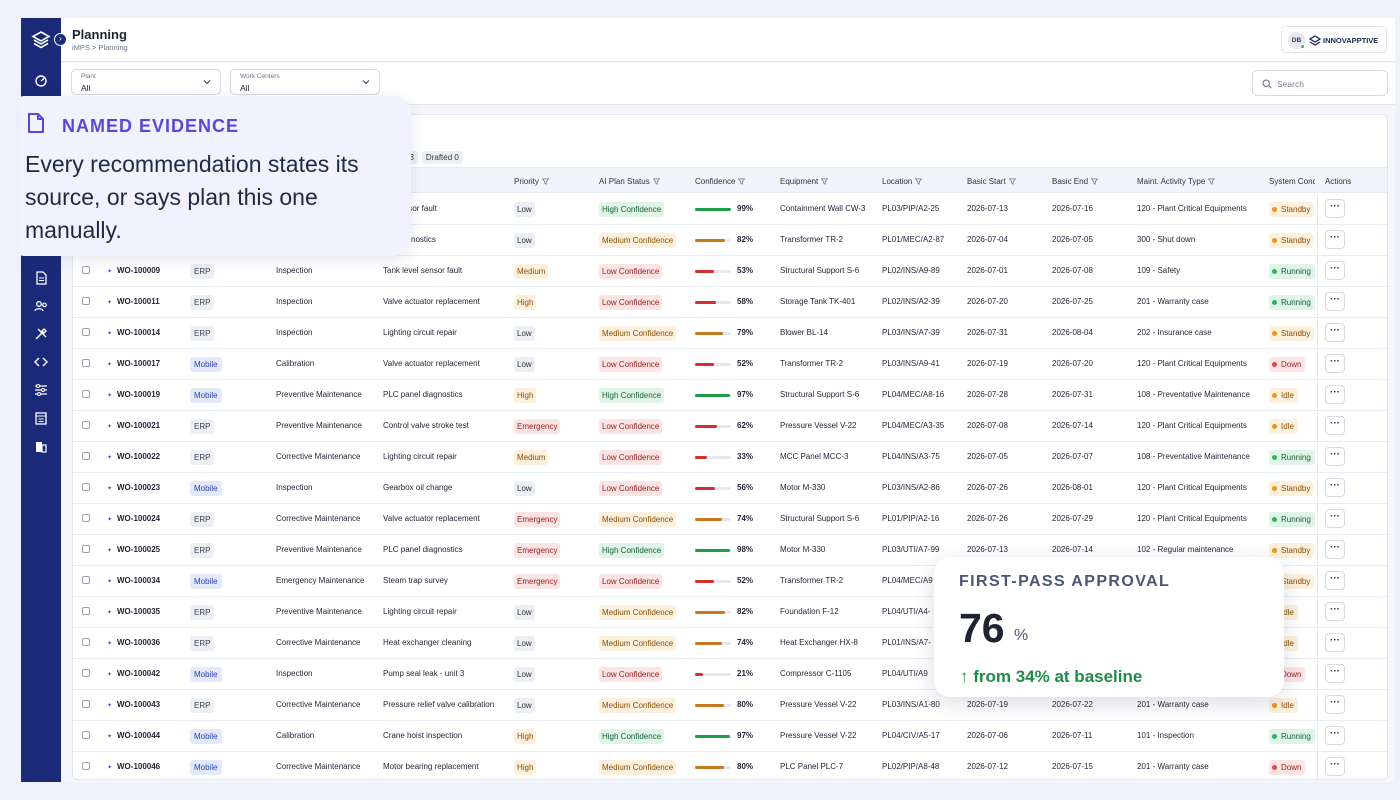 The height and width of the screenshot is (800, 1400). I want to click on work-order-id: WO-100023, so click(134, 487).